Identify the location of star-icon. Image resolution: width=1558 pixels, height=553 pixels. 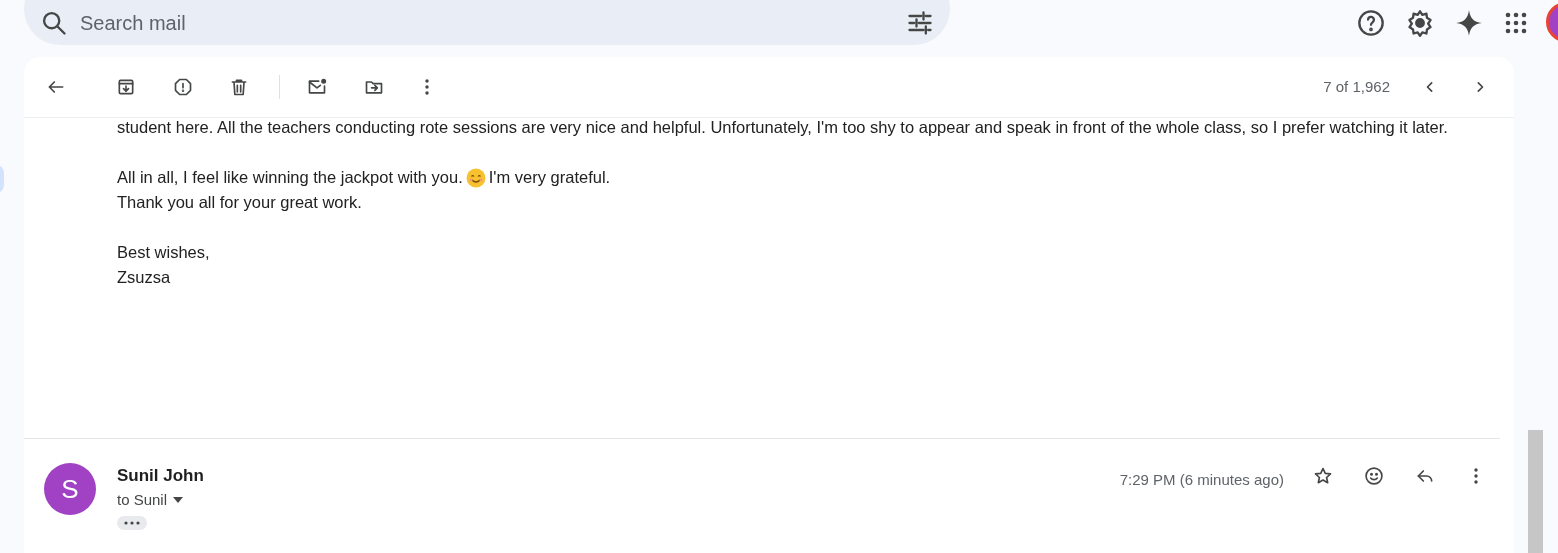
(1323, 476).